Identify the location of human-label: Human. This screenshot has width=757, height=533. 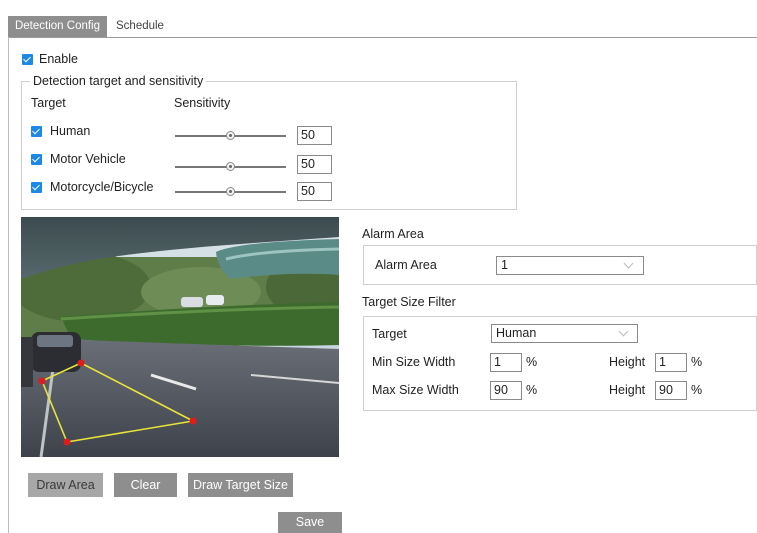
(70, 131).